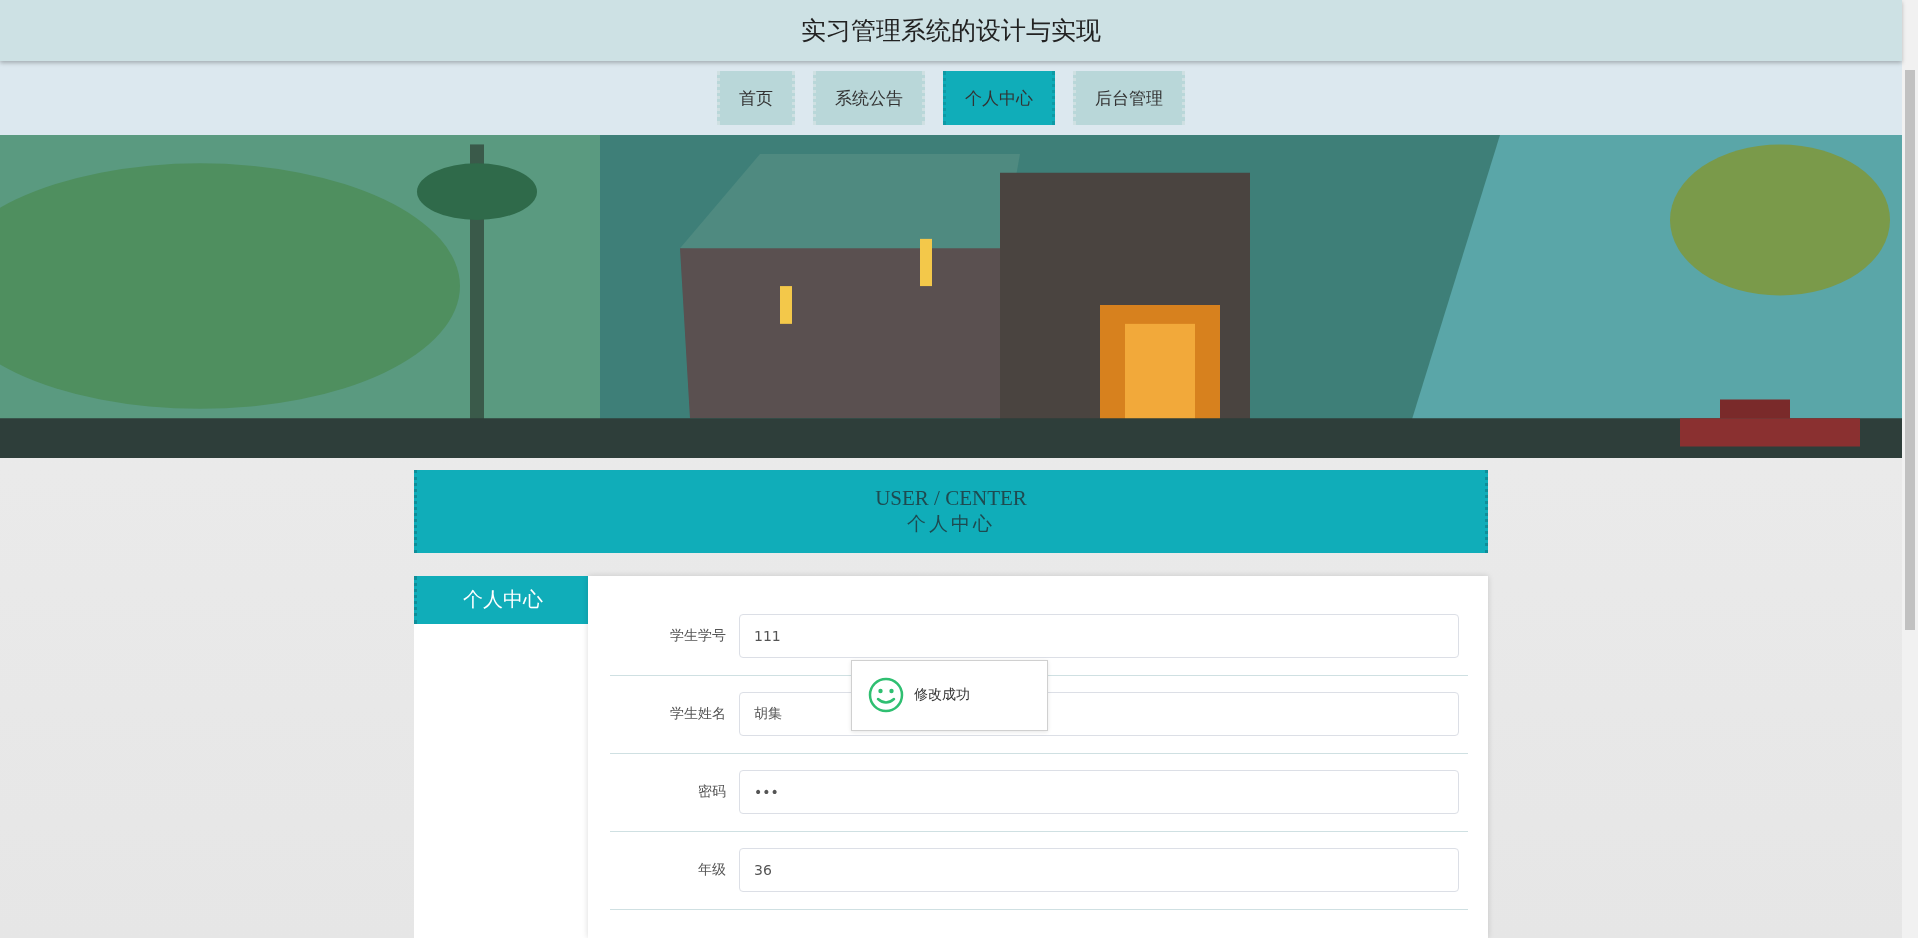  Describe the element at coordinates (712, 792) in the screenshot. I see `field-label: 密码` at that location.